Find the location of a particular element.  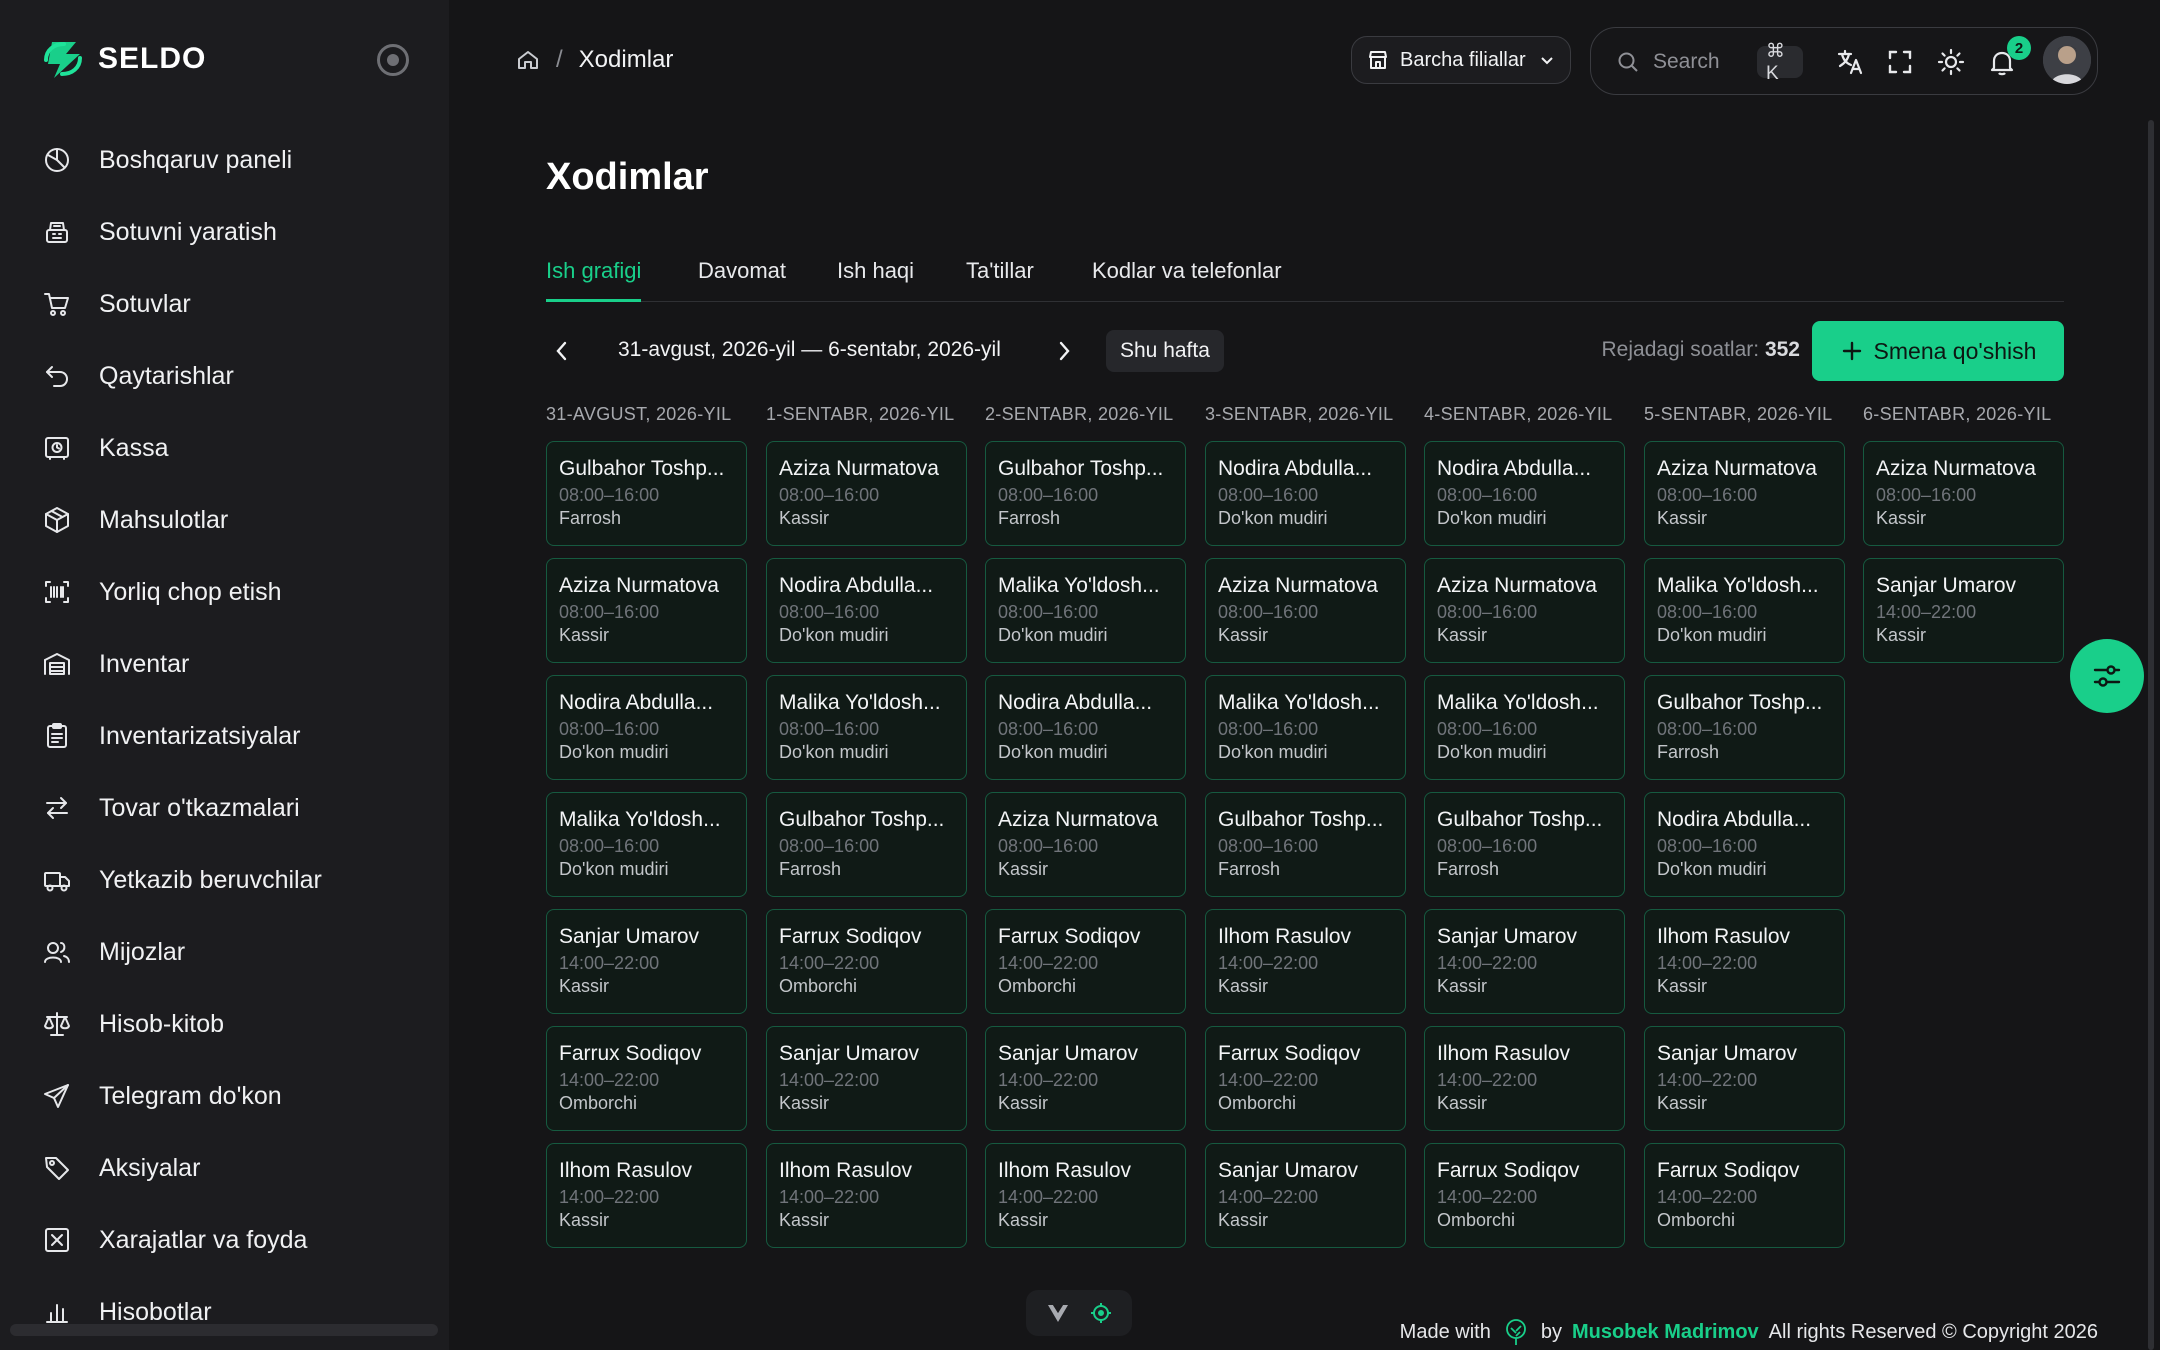

sidebar-item-inventar: Inventar is located at coordinates (224, 664).